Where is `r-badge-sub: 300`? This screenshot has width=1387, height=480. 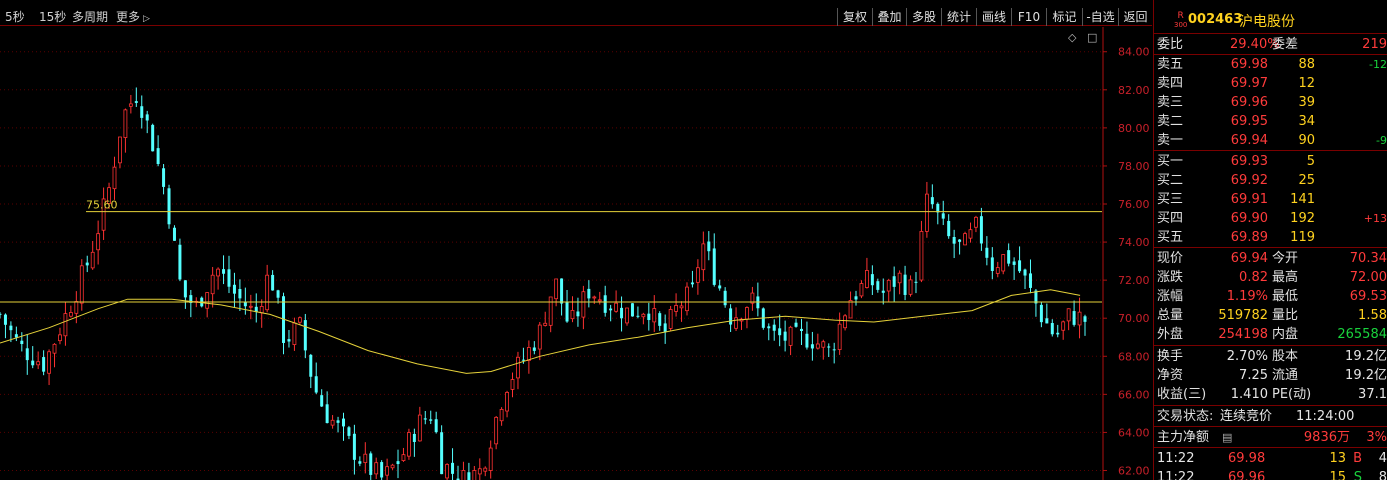
r-badge-sub: 300 is located at coordinates (1181, 25).